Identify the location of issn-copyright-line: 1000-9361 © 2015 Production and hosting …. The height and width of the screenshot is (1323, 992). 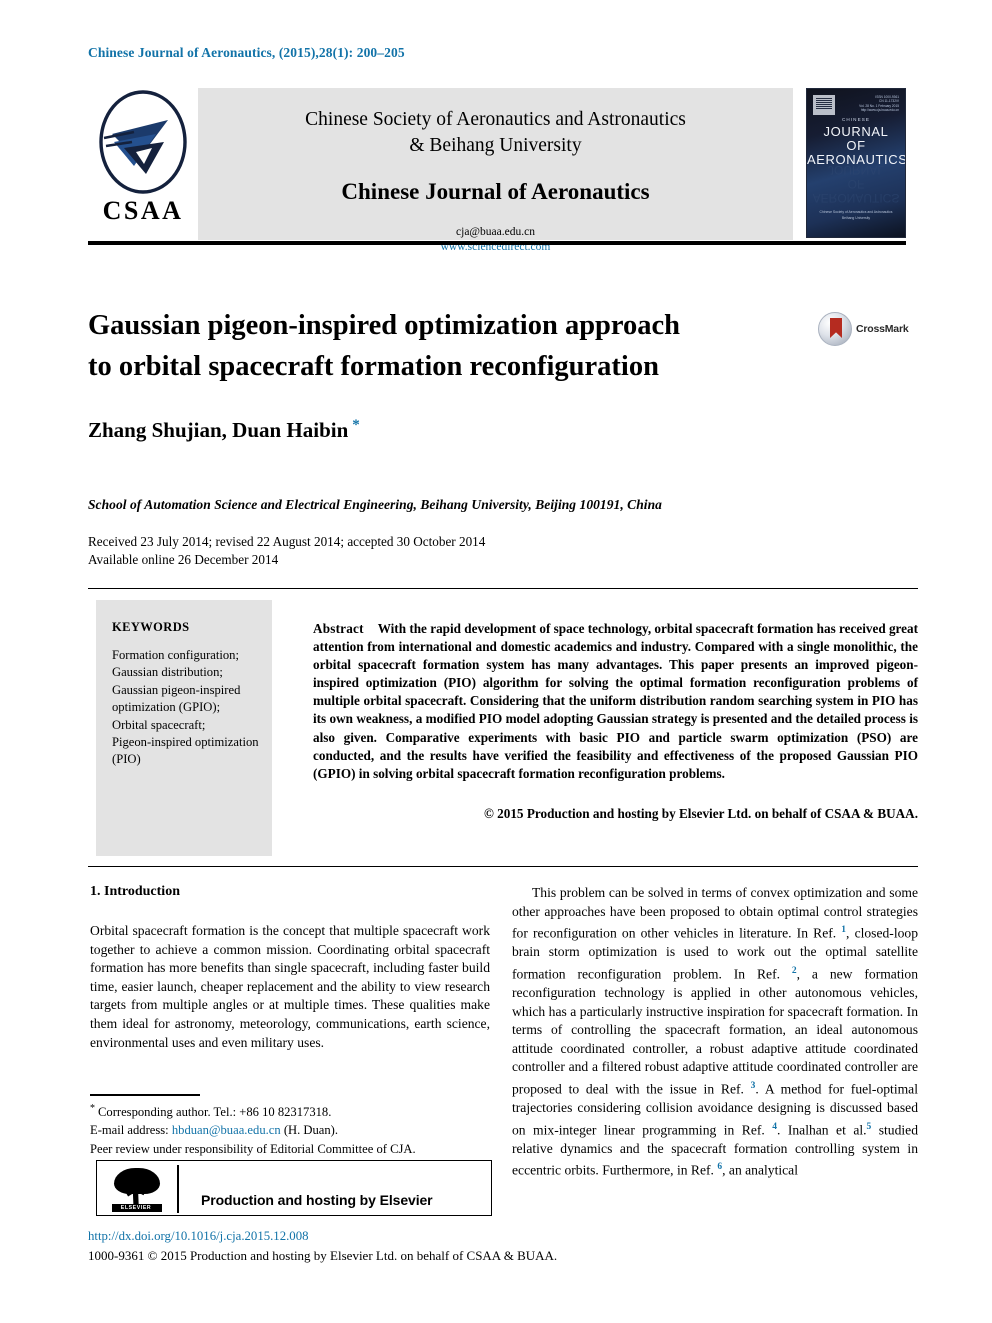
(323, 1255).